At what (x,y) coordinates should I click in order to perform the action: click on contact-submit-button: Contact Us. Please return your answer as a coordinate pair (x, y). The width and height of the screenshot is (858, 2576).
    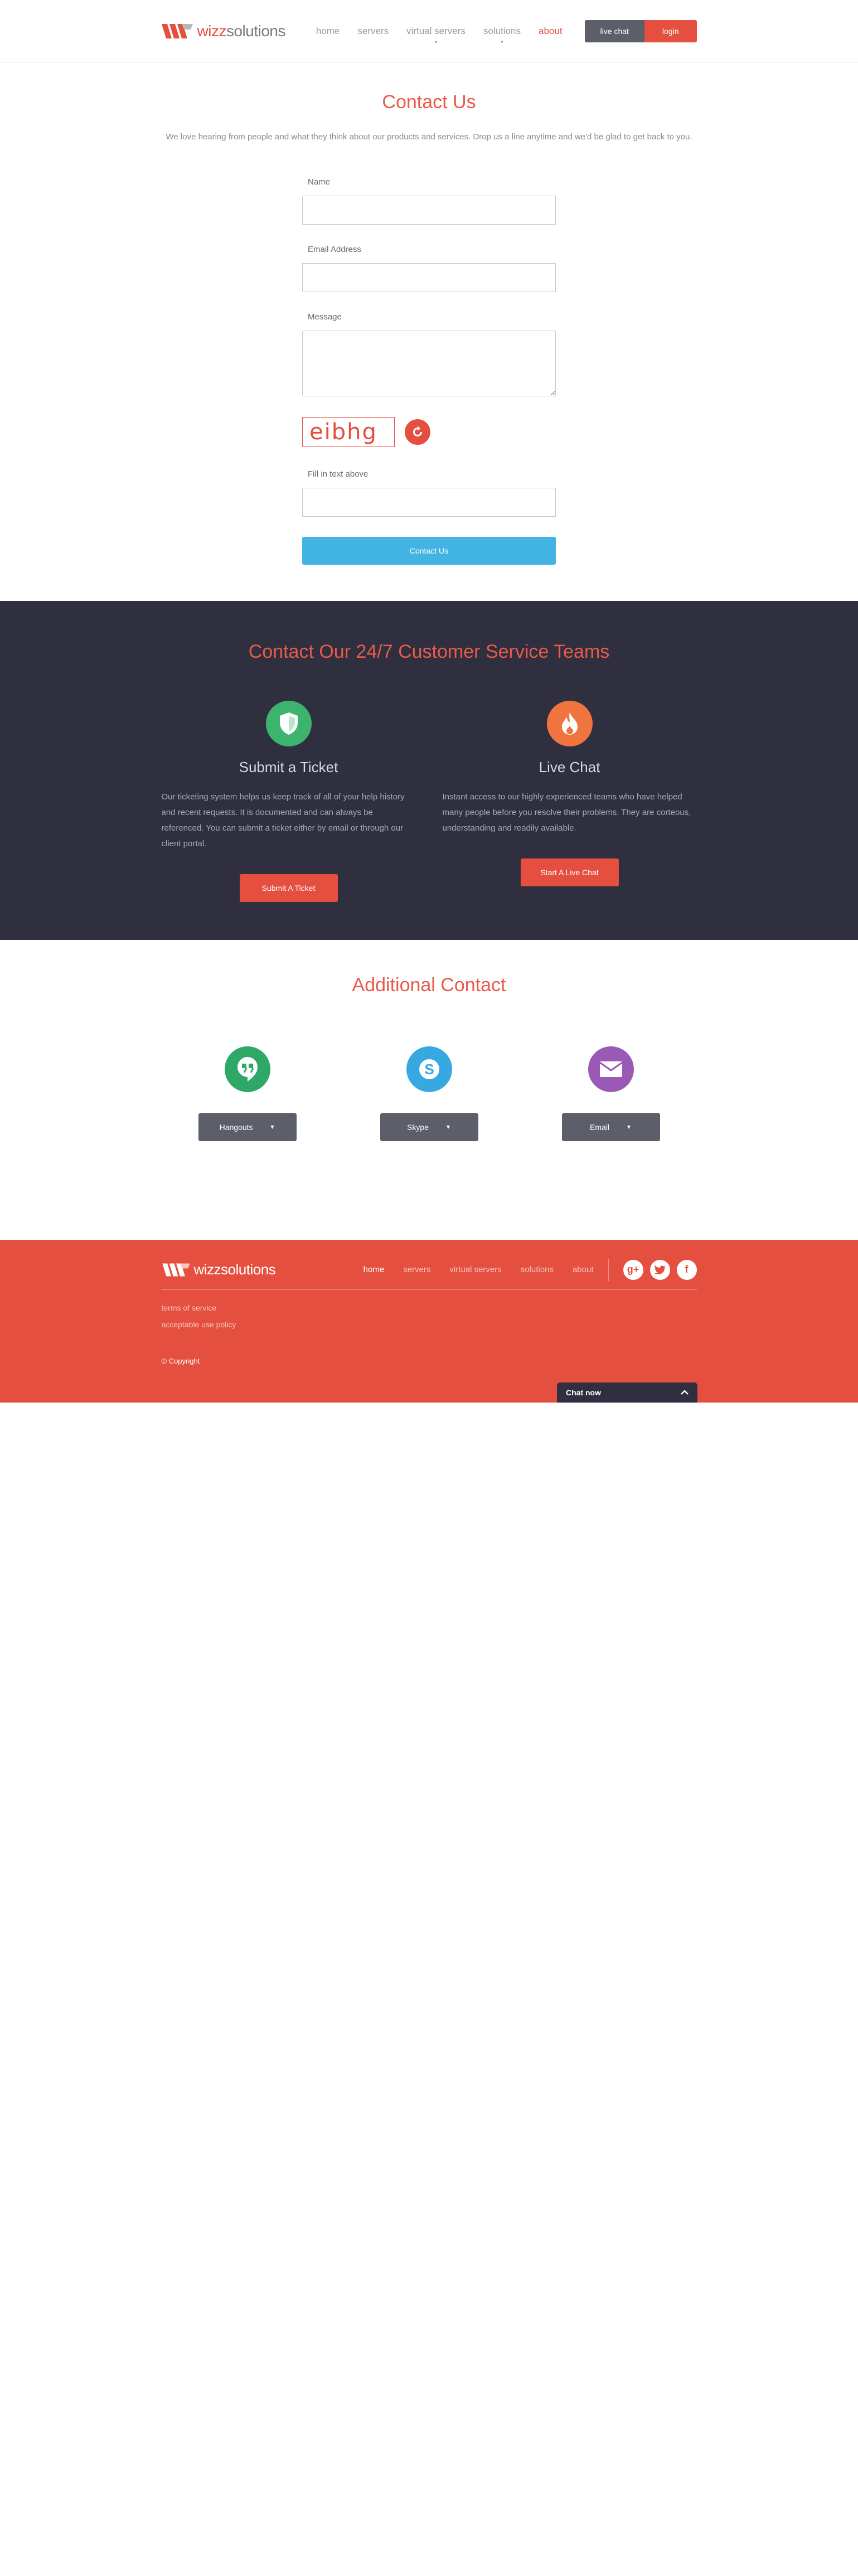
    Looking at the image, I should click on (429, 551).